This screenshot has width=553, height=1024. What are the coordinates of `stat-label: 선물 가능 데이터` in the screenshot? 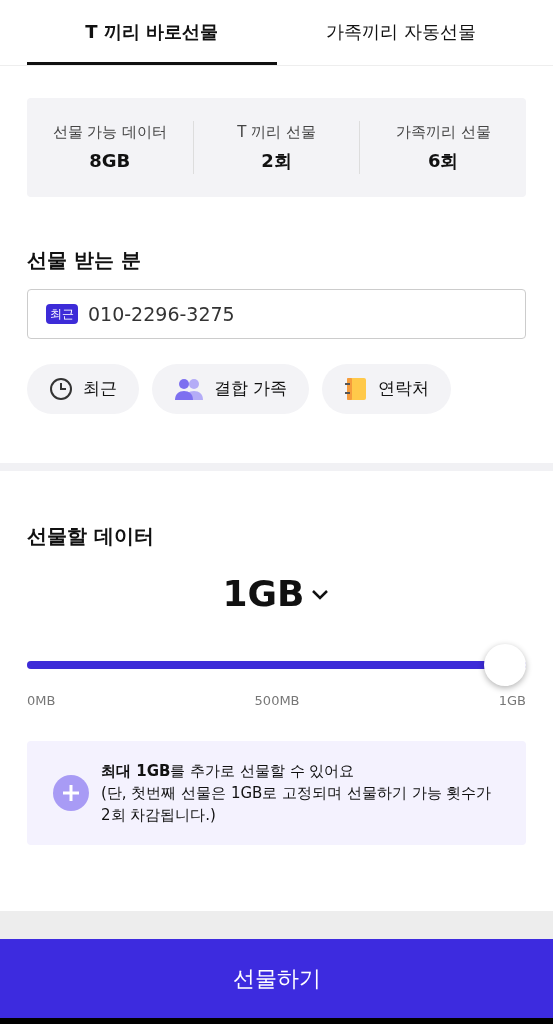 It's located at (110, 132).